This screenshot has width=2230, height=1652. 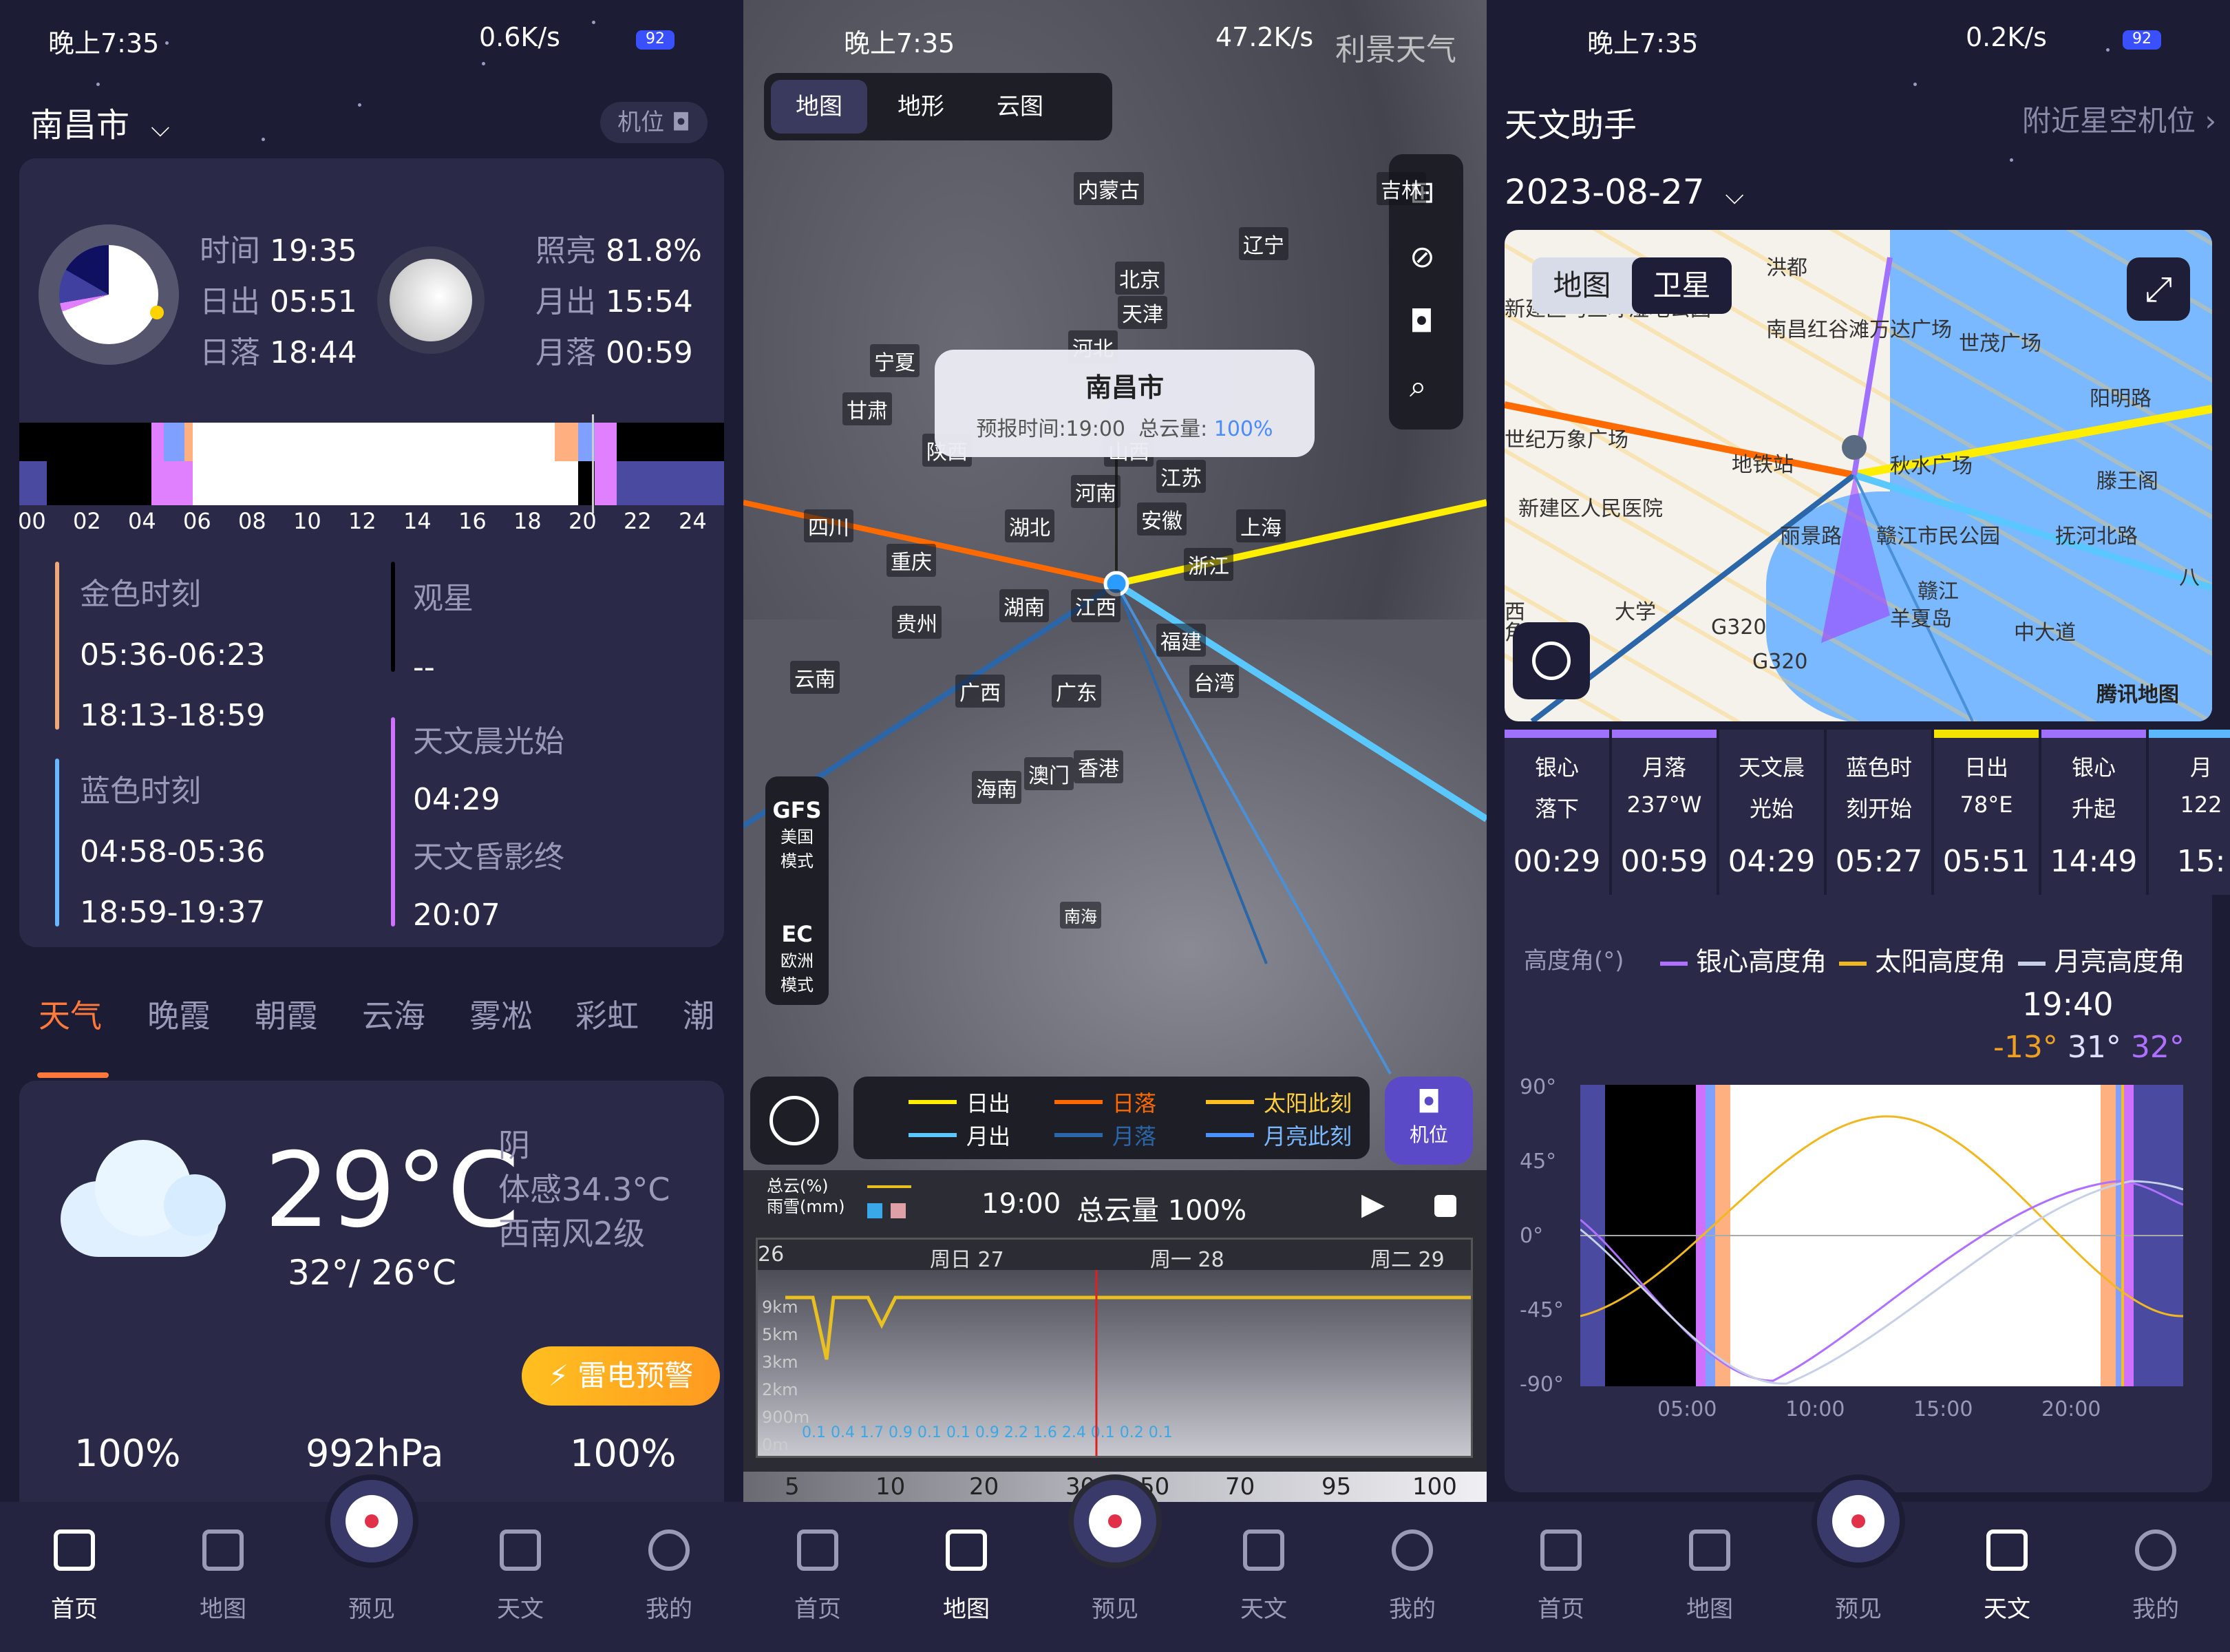 What do you see at coordinates (623, 1453) in the screenshot?
I see `stat-cloud: 100%` at bounding box center [623, 1453].